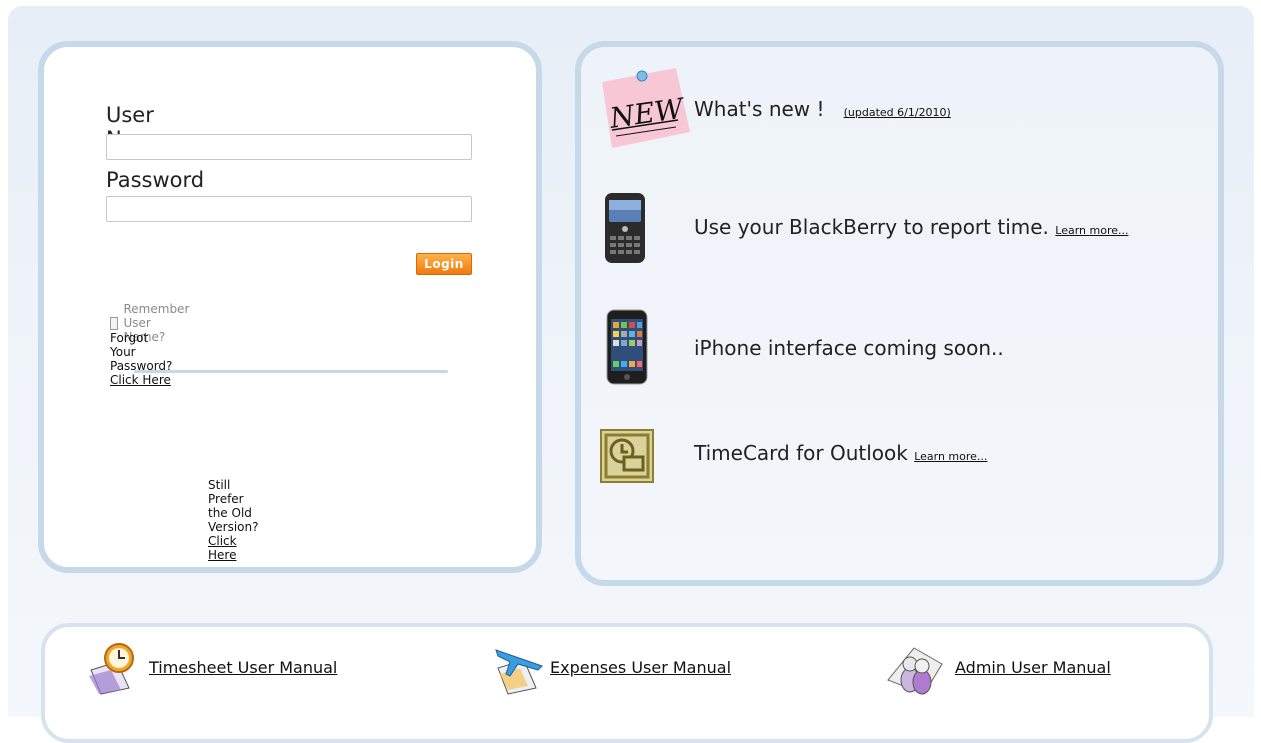 The image size is (1261, 743). What do you see at coordinates (871, 227) in the screenshot?
I see `blackberry-text: Use your BlackBerry to report time.` at bounding box center [871, 227].